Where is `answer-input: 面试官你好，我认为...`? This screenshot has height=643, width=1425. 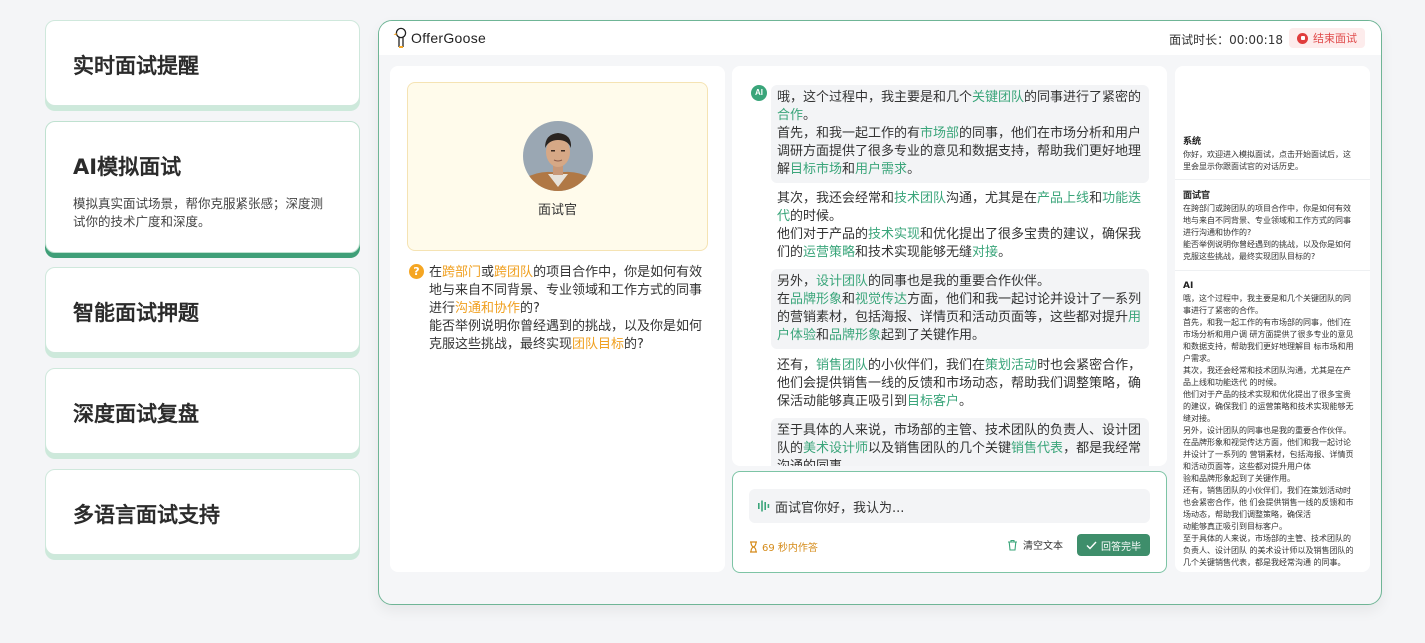
answer-input: 面试官你好，我认为... is located at coordinates (949, 506).